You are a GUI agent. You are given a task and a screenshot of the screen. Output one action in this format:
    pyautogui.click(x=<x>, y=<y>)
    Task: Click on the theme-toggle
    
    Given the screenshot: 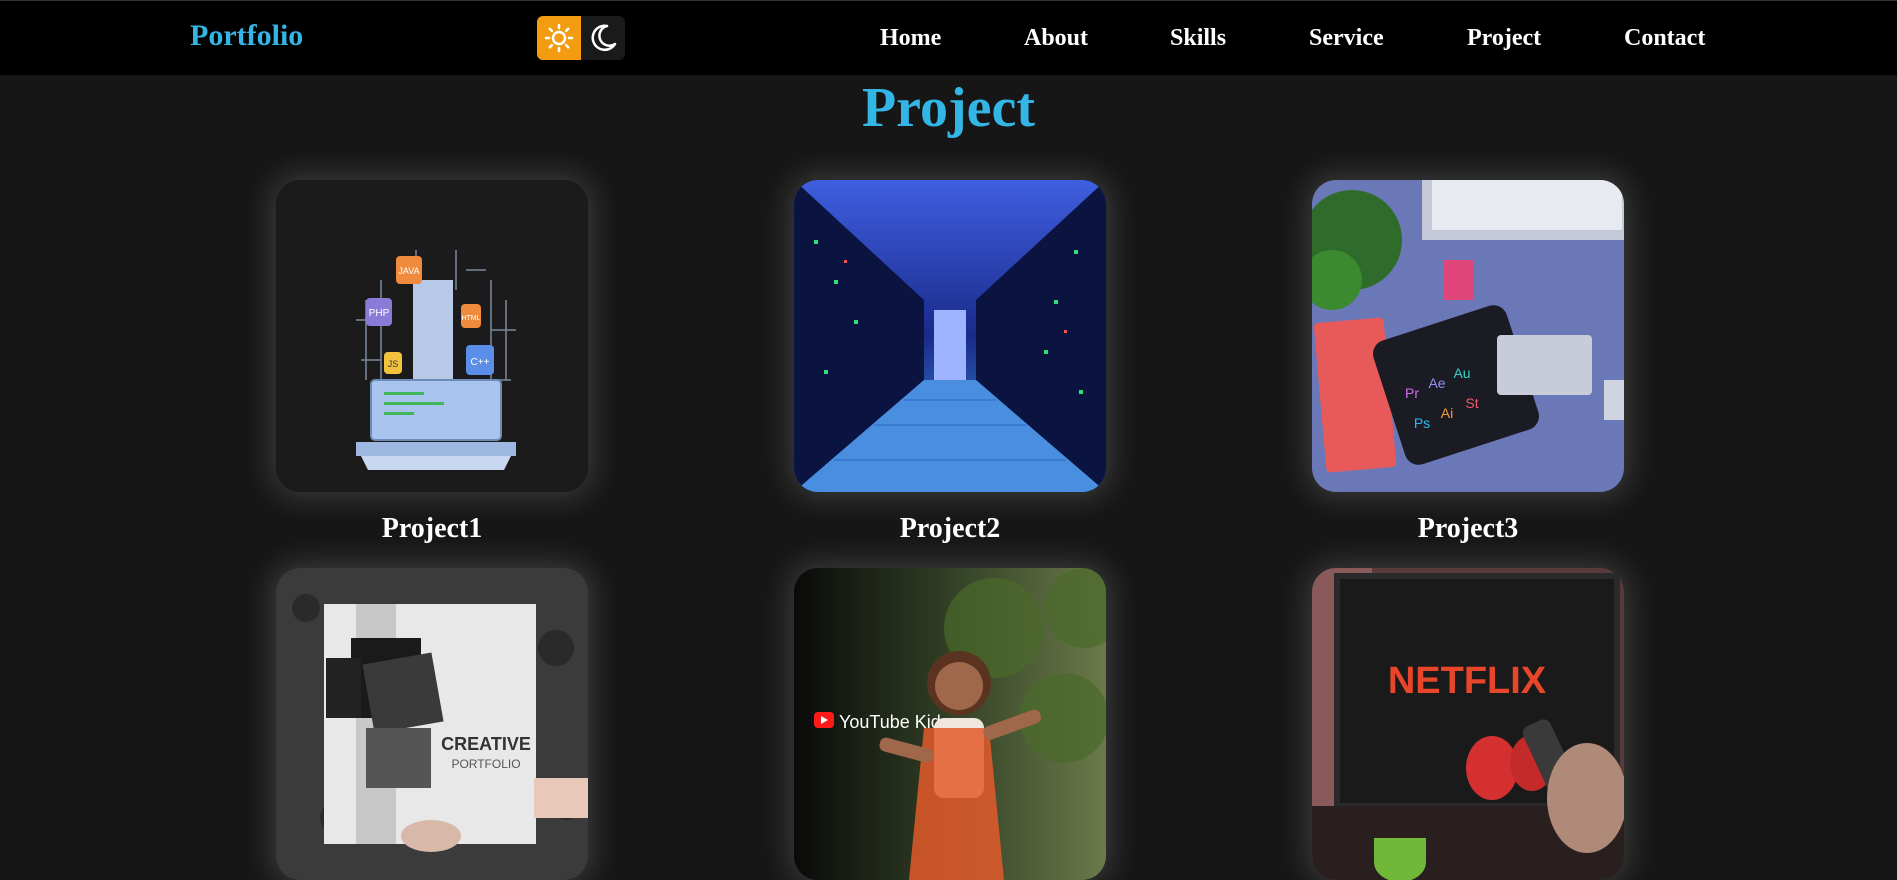 What is the action you would take?
    pyautogui.click(x=581, y=38)
    